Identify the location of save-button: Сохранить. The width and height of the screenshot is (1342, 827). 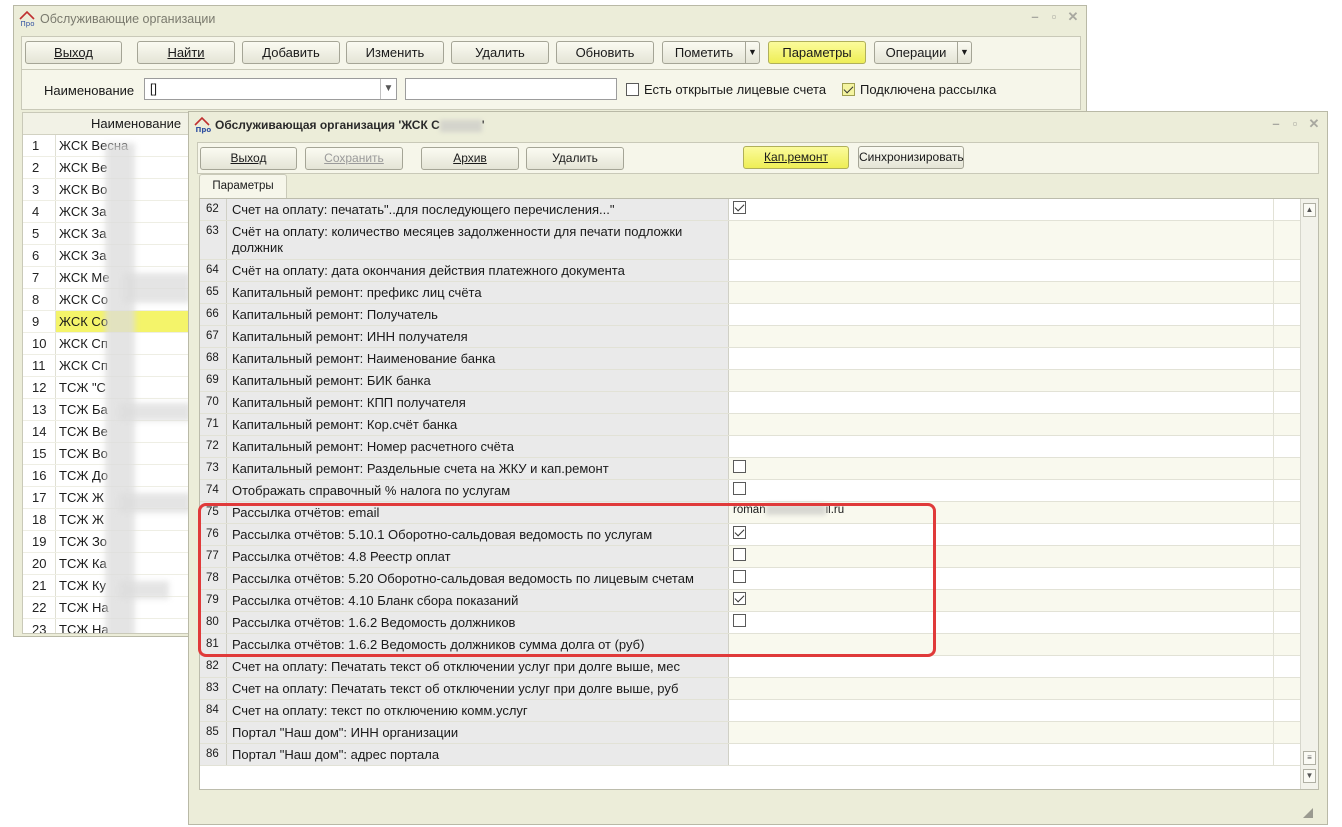
(354, 158).